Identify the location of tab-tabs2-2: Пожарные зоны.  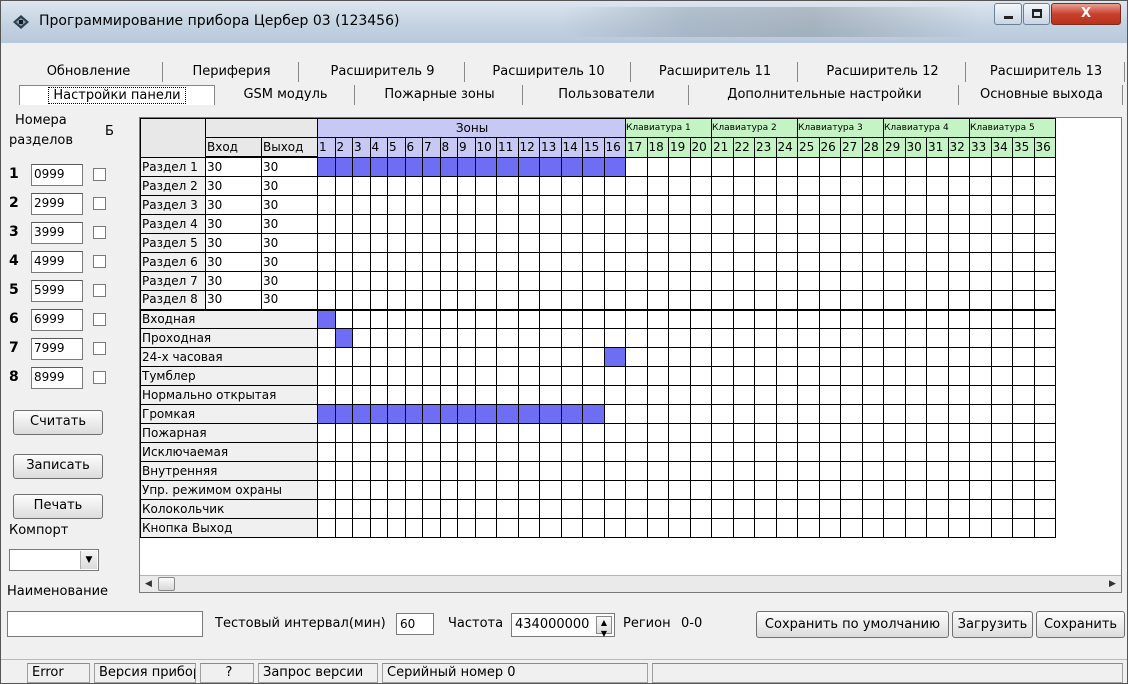
(440, 95).